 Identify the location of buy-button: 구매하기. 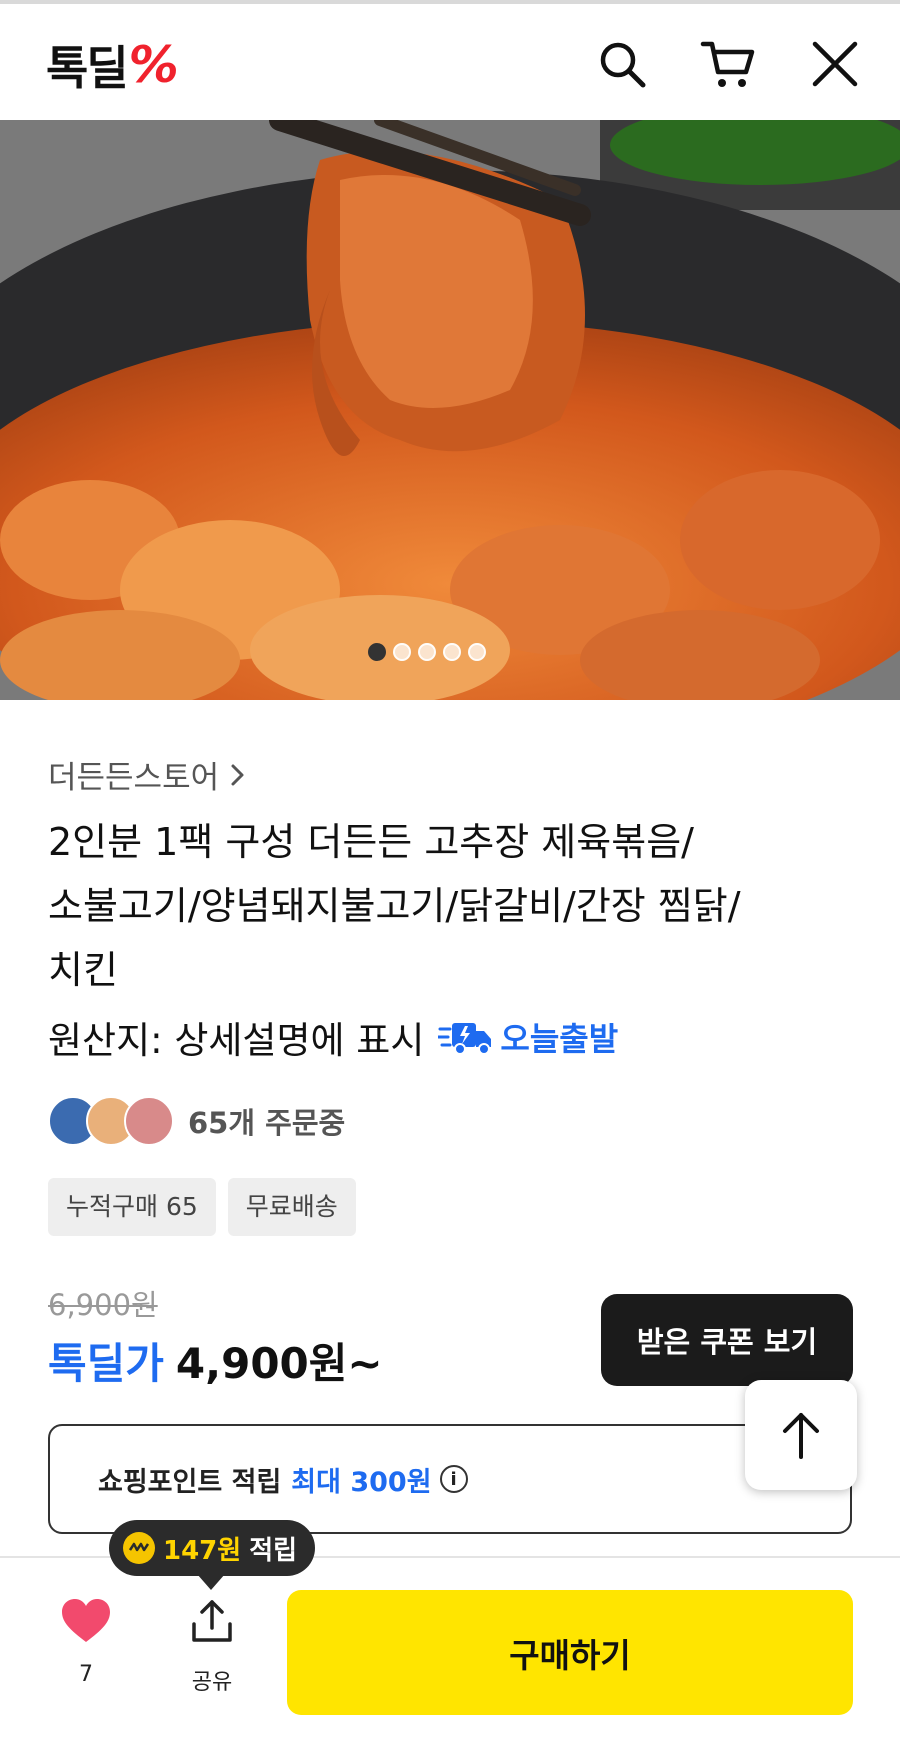
(570, 1652).